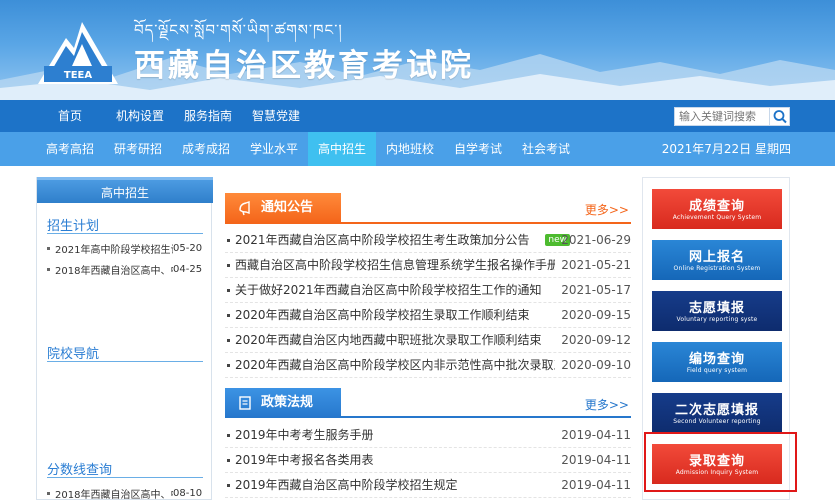 The width and height of the screenshot is (835, 500). I want to click on button-subtitle: Online Registration System, so click(717, 268).